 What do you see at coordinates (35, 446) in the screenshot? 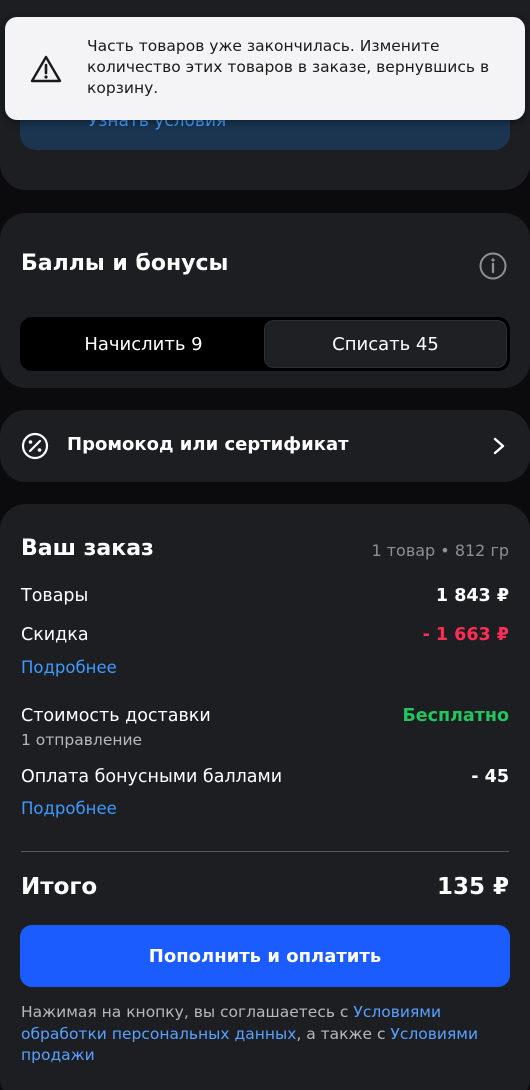
I see `discount-icon` at bounding box center [35, 446].